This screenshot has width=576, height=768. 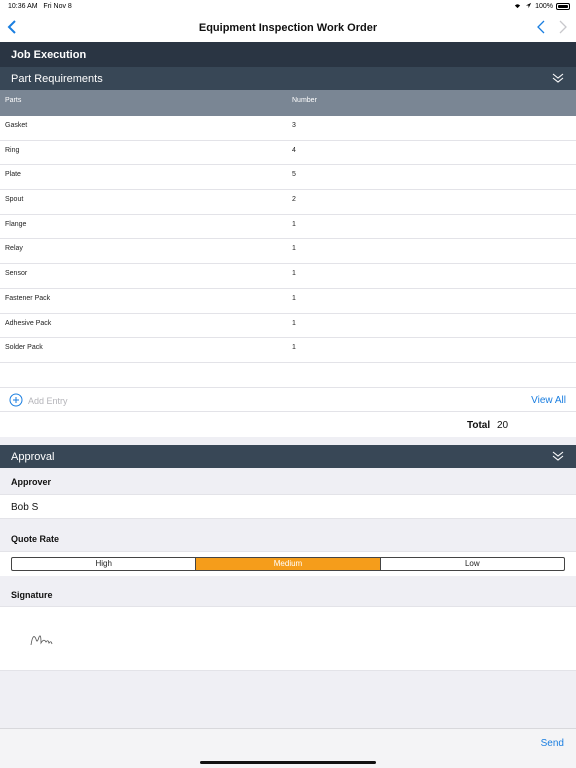 What do you see at coordinates (288, 301) in the screenshot?
I see `table-row: Fastener Pack 1` at bounding box center [288, 301].